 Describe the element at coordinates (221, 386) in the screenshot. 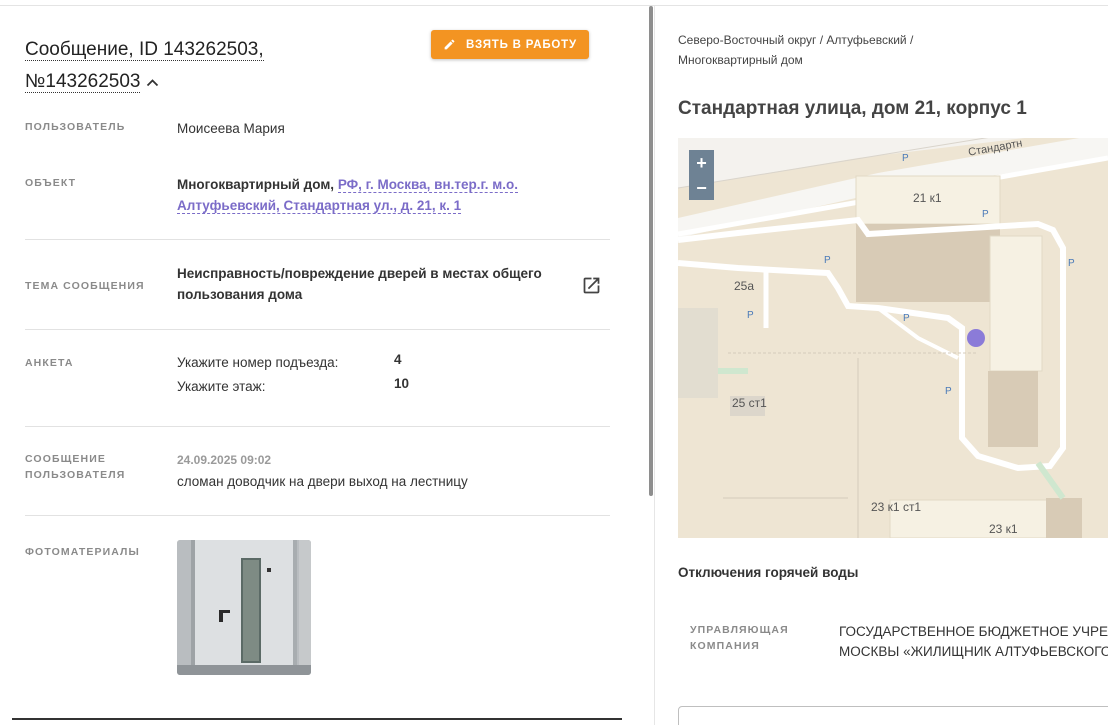

I see `survey-question-2: Укажите этаж:` at that location.